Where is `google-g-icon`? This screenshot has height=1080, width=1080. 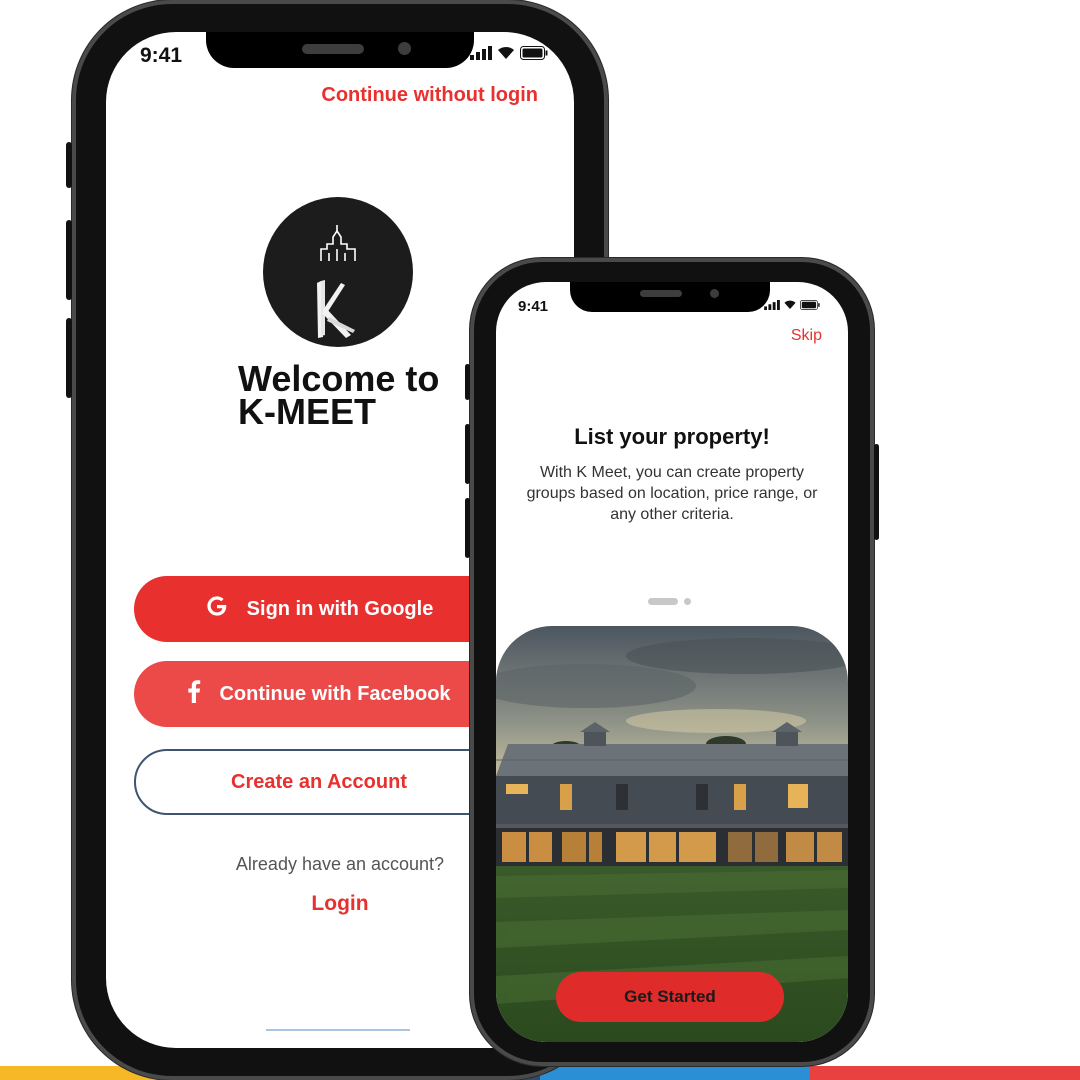 google-g-icon is located at coordinates (217, 609).